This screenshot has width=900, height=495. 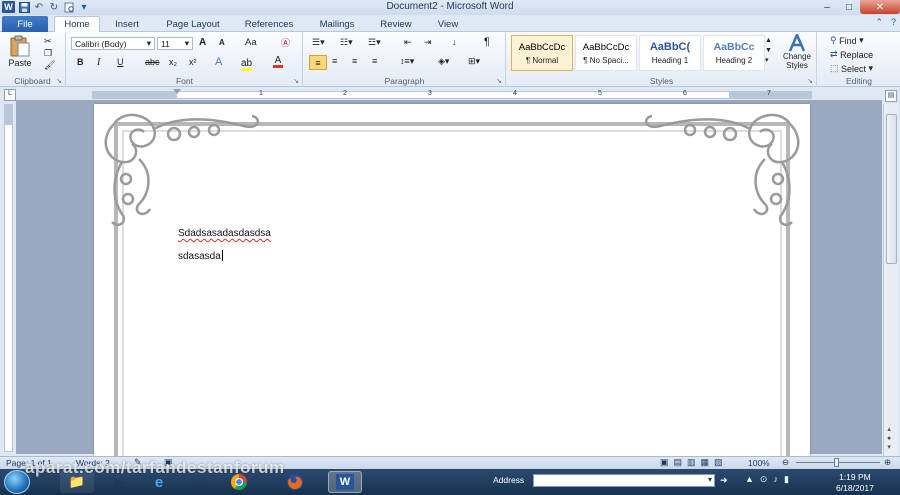 I want to click on editing-group-label: Editing, so click(x=859, y=81).